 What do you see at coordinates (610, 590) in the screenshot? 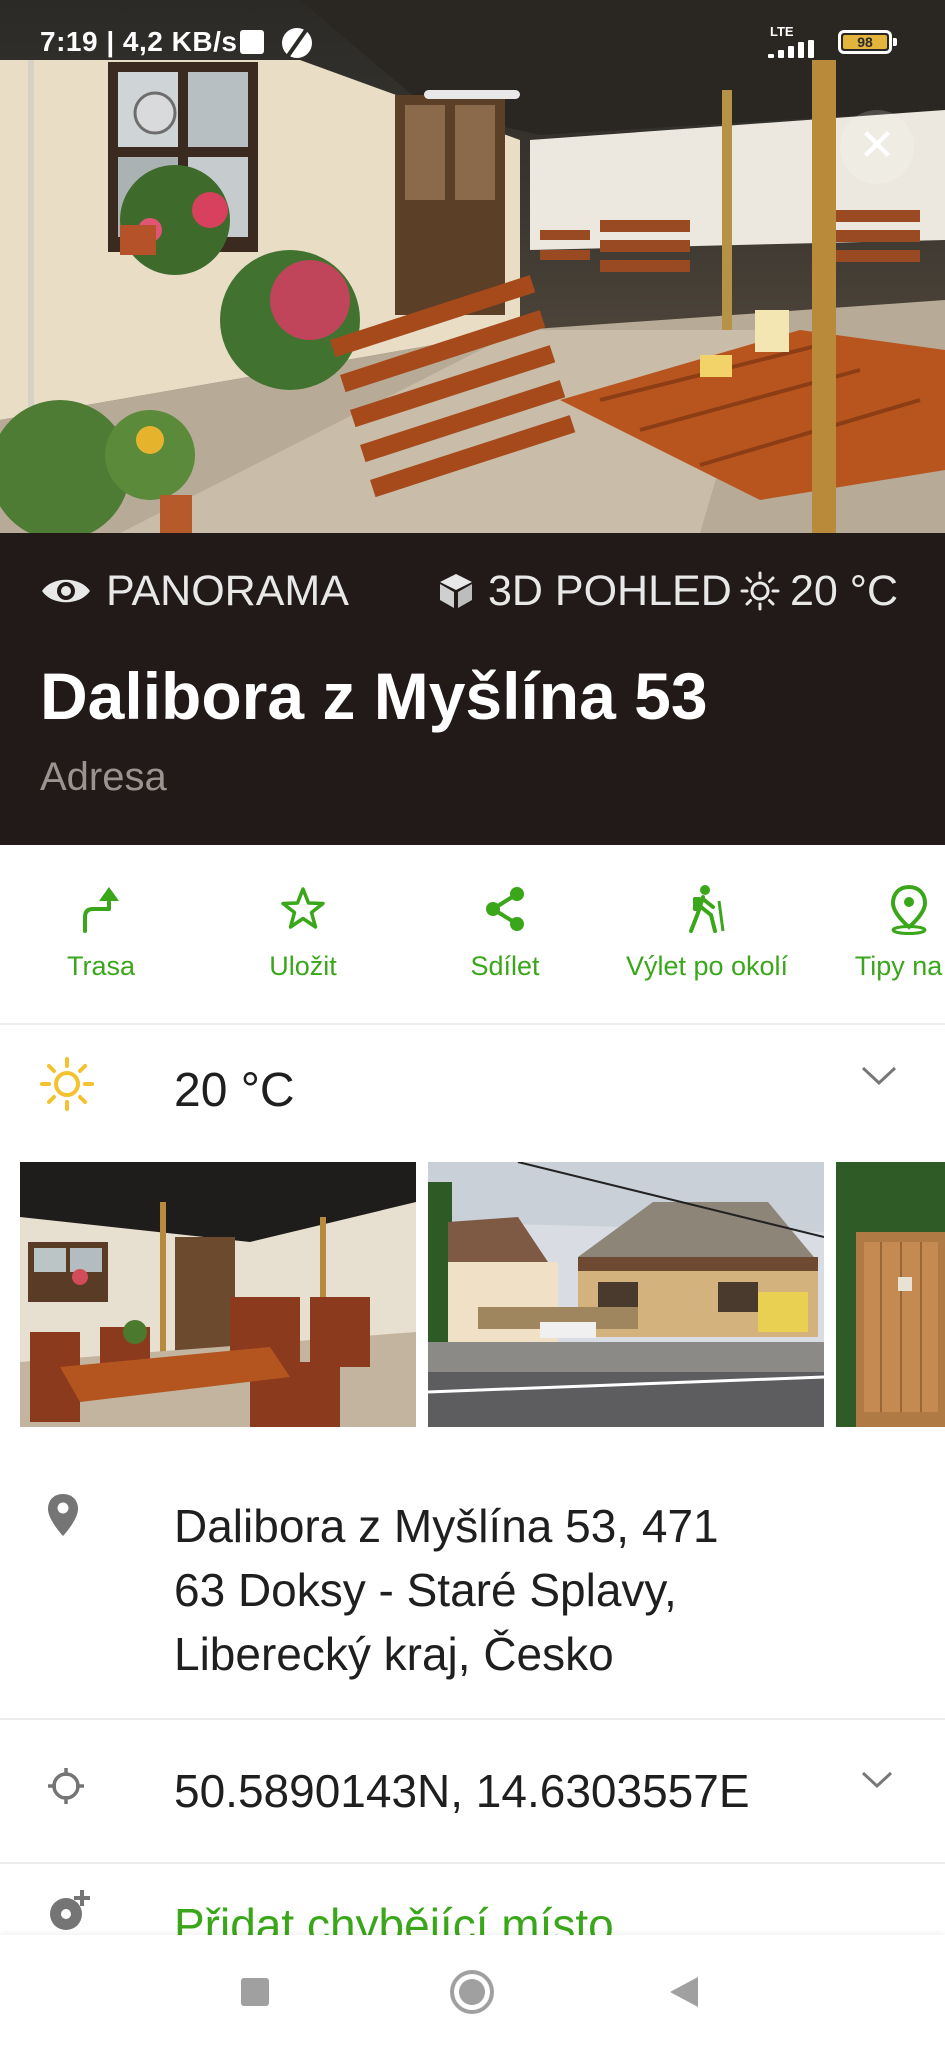
I see `3d-view-label: 3D POHLED` at bounding box center [610, 590].